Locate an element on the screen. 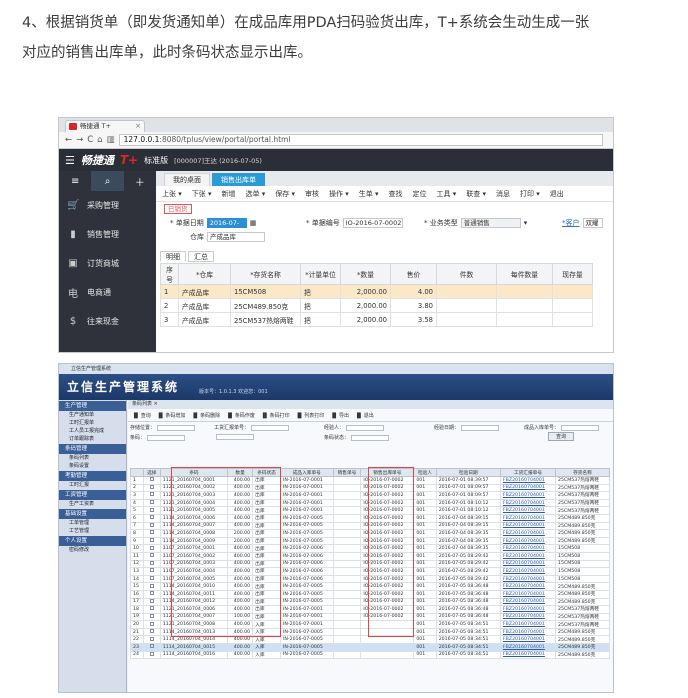 Image resolution: width=688 pixels, height=698 pixels. sidebar-section: 生产管理 is located at coordinates (92, 406).